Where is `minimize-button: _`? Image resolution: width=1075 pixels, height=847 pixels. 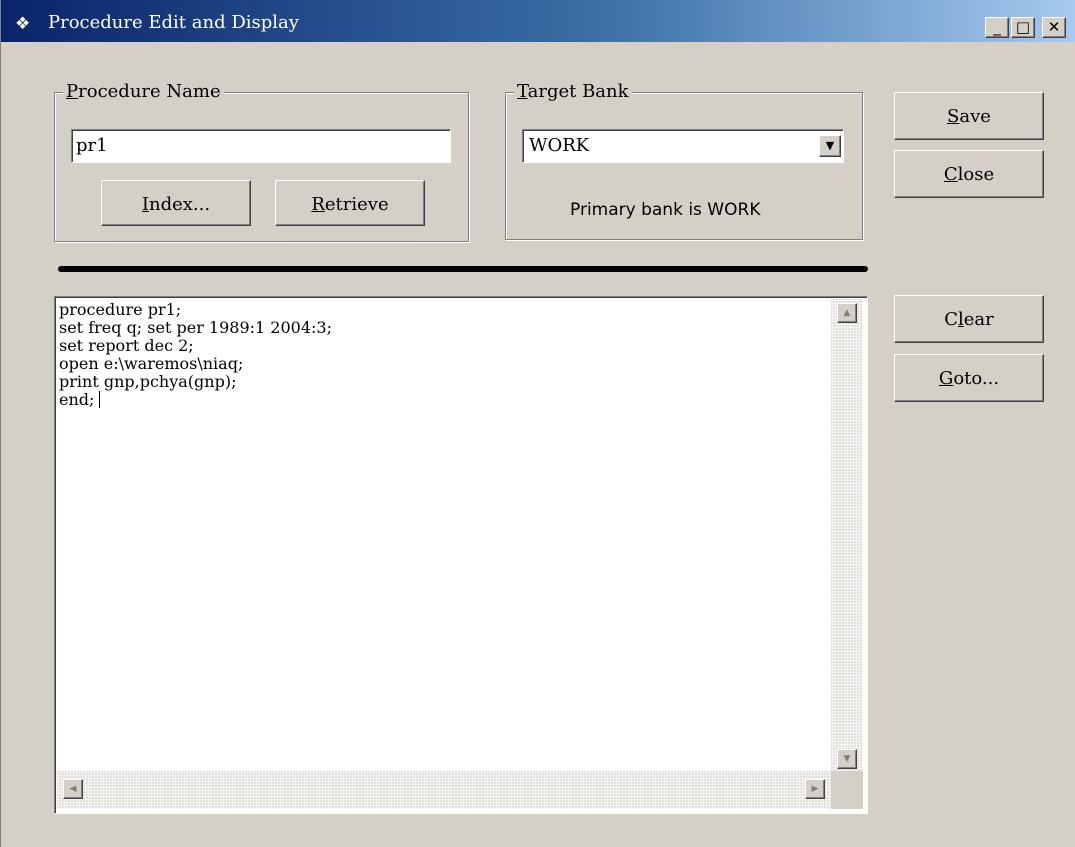
minimize-button: _ is located at coordinates (997, 27).